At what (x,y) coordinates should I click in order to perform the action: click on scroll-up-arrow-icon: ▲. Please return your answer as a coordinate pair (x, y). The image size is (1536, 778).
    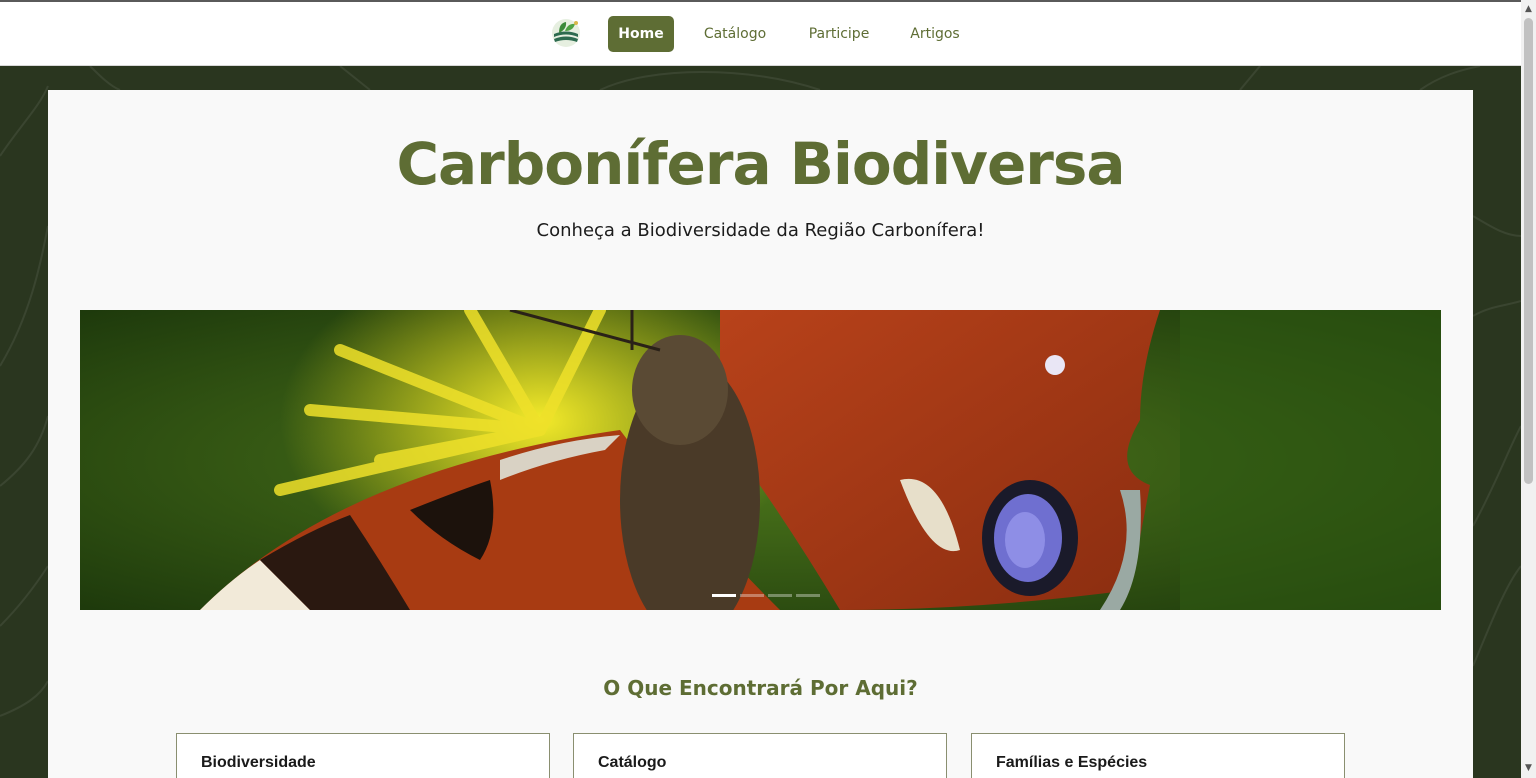
    Looking at the image, I should click on (1528, 9).